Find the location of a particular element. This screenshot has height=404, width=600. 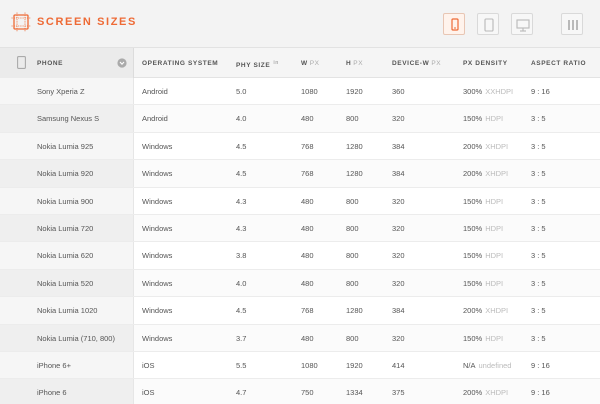

device-width-unit: PX is located at coordinates (436, 63).